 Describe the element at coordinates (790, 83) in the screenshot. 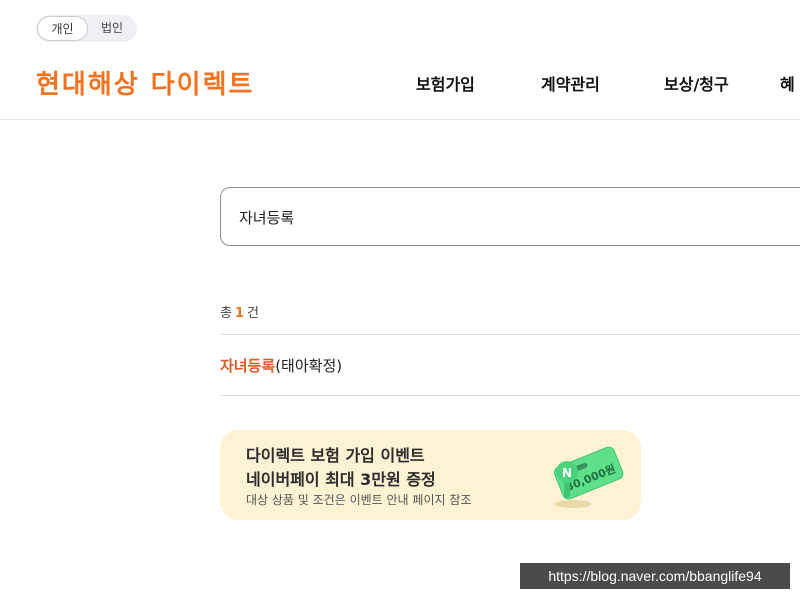

I see `nav-item-benefits: 혜` at that location.